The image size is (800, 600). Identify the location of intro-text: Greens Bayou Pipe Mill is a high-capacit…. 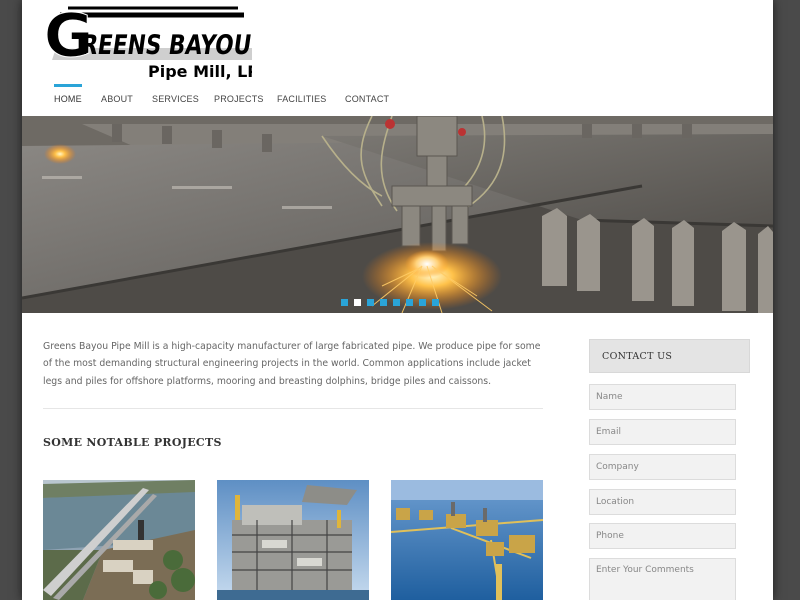
(292, 364).